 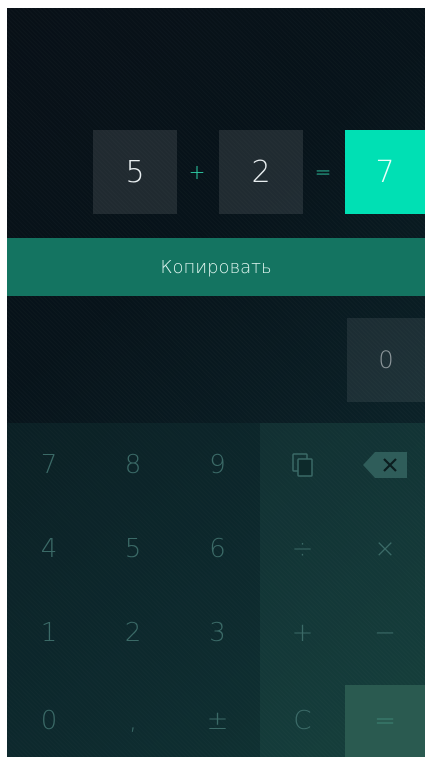 What do you see at coordinates (133, 549) in the screenshot?
I see `key-5: 5` at bounding box center [133, 549].